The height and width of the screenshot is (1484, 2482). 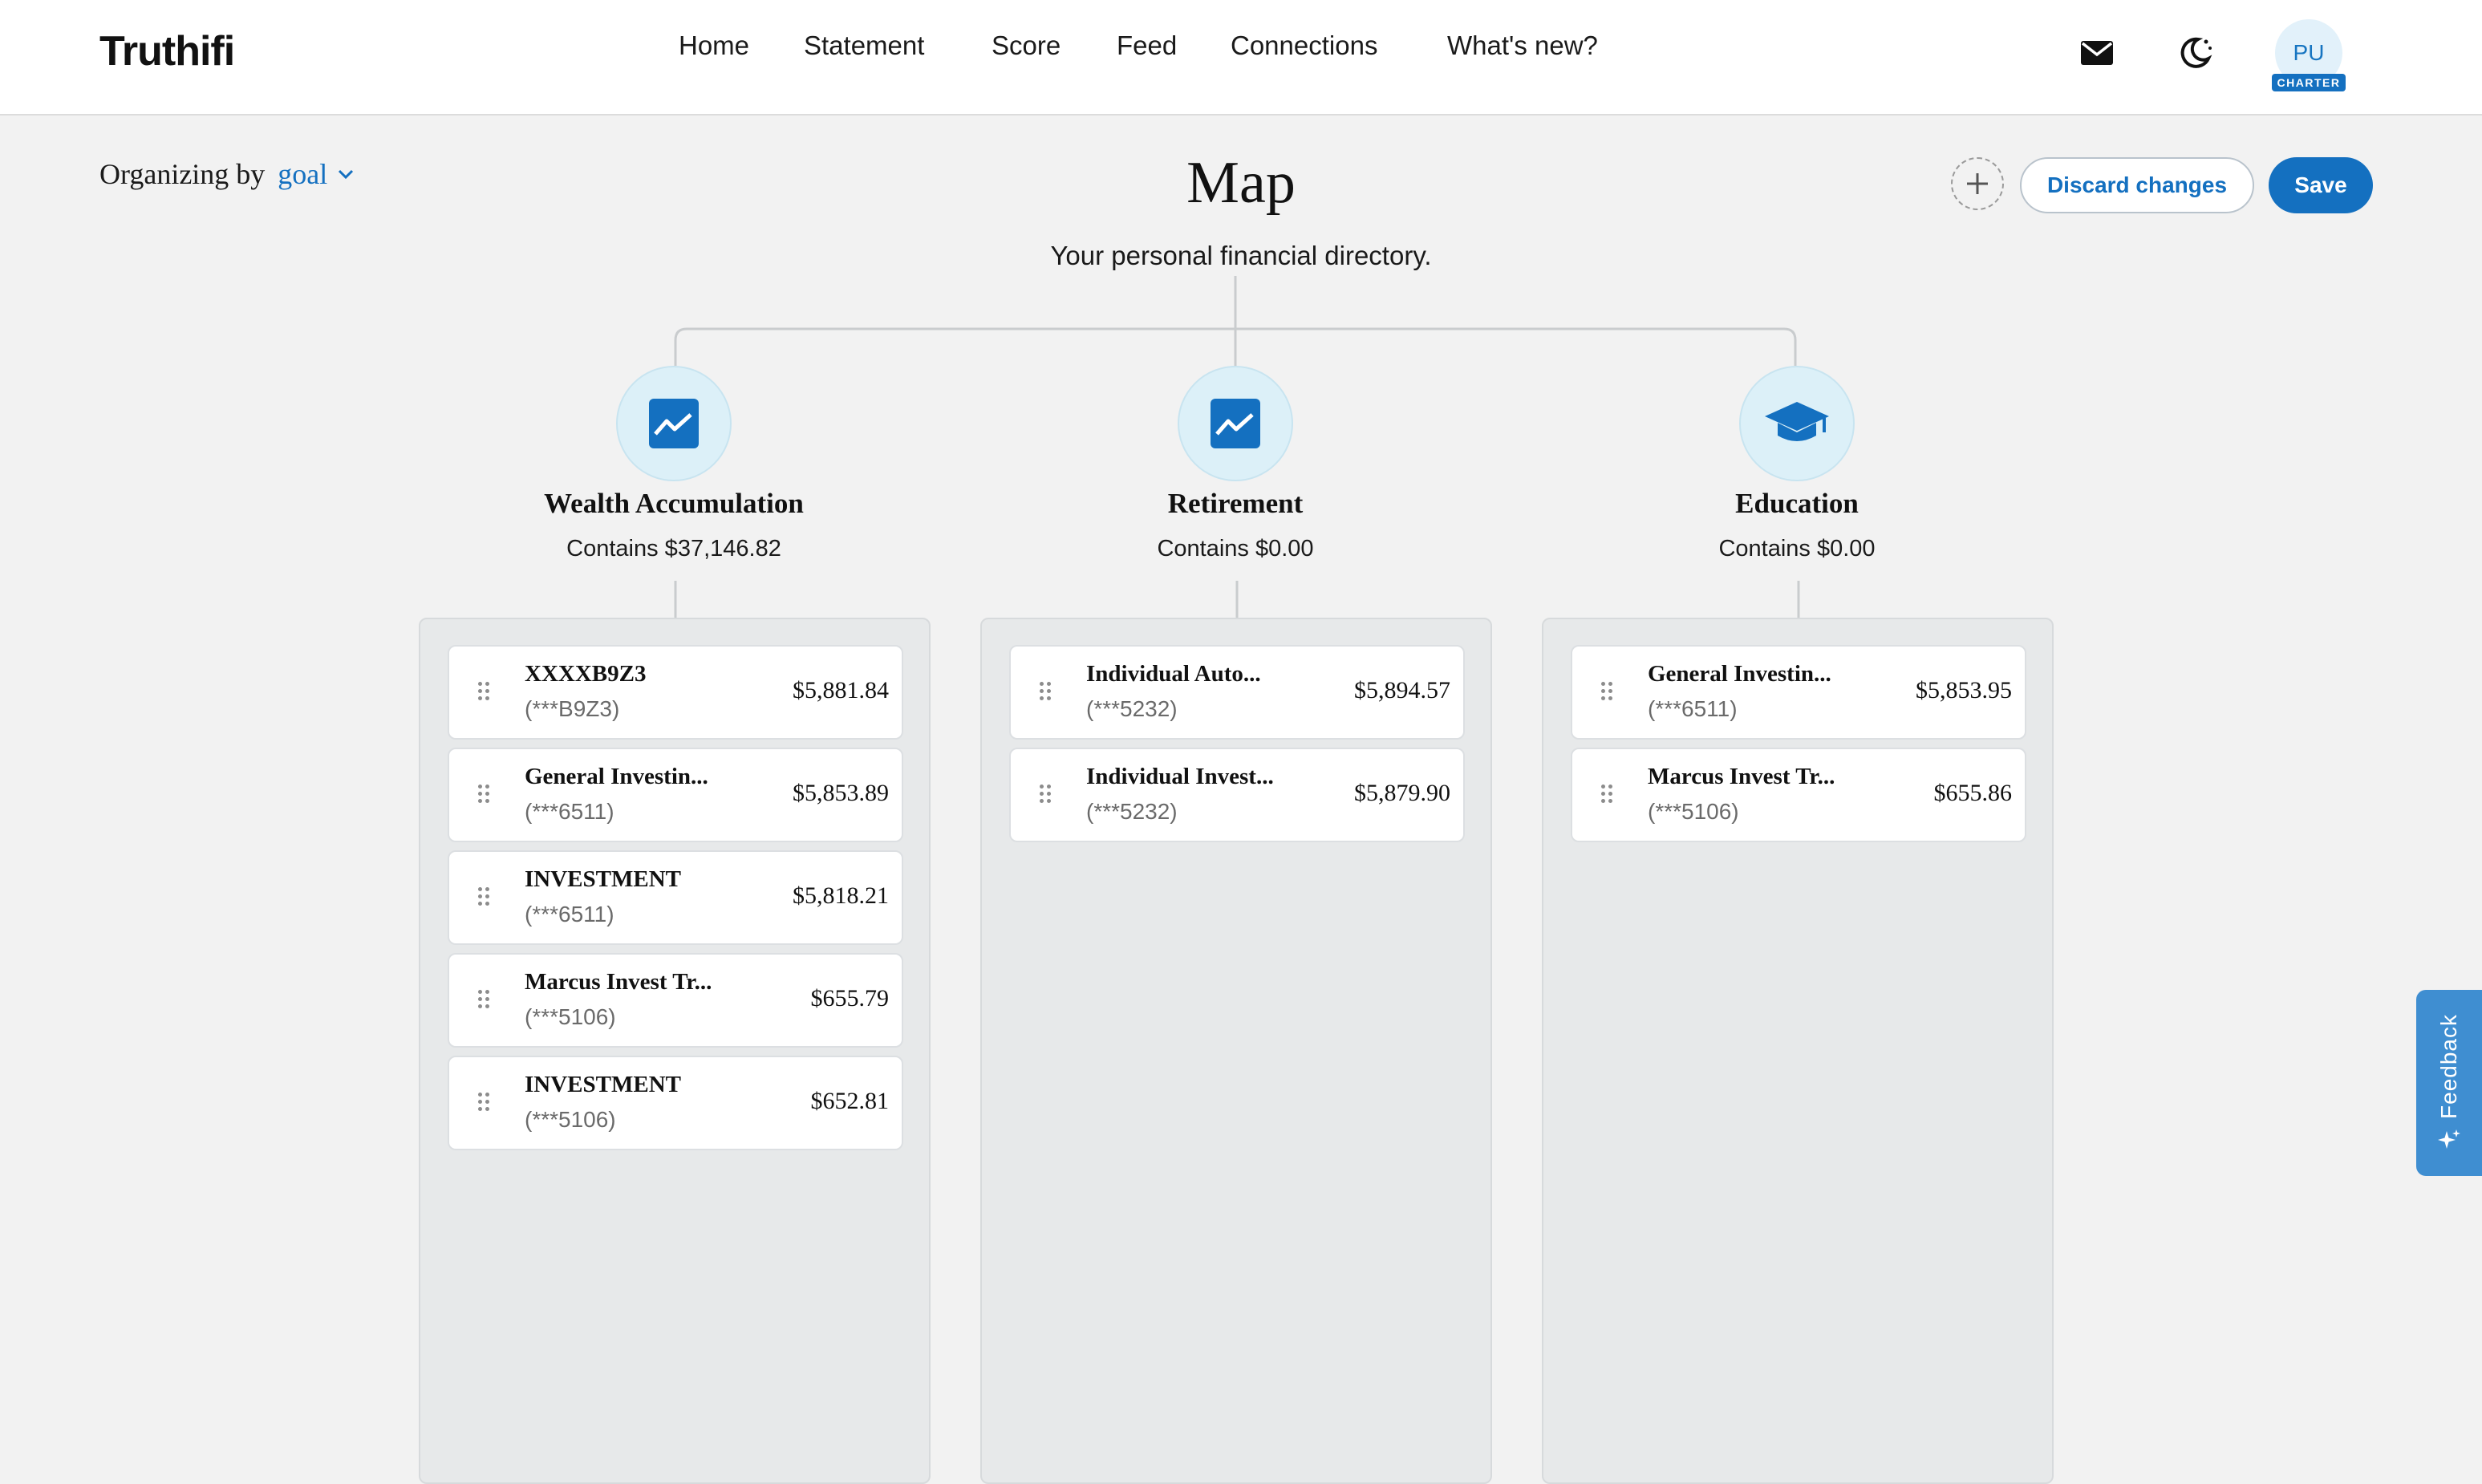 What do you see at coordinates (2137, 185) in the screenshot?
I see `discard-changes-button: Discard changes` at bounding box center [2137, 185].